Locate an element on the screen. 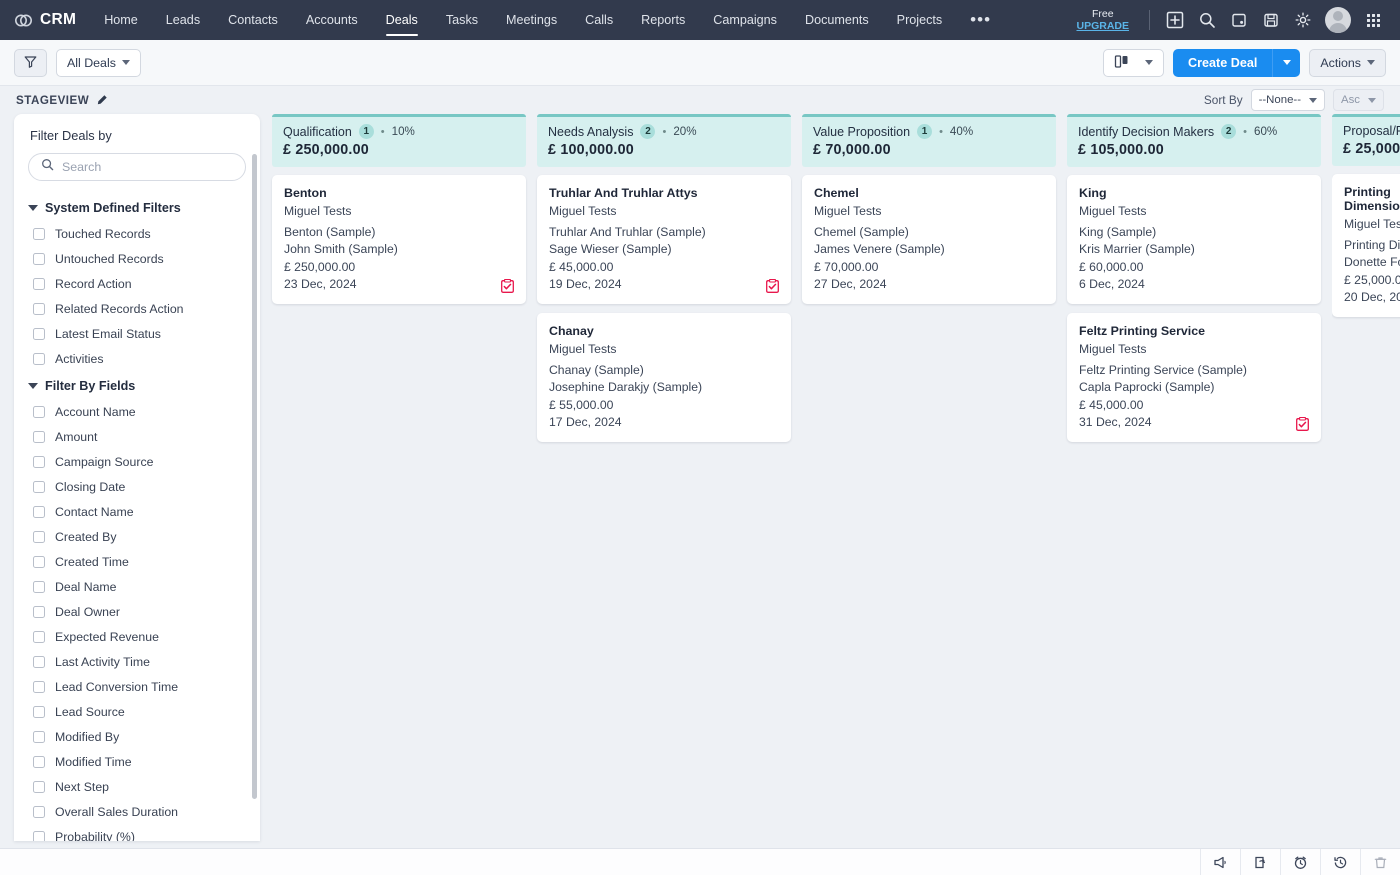  create-deal-button: Create Deal is located at coordinates (1223, 62).